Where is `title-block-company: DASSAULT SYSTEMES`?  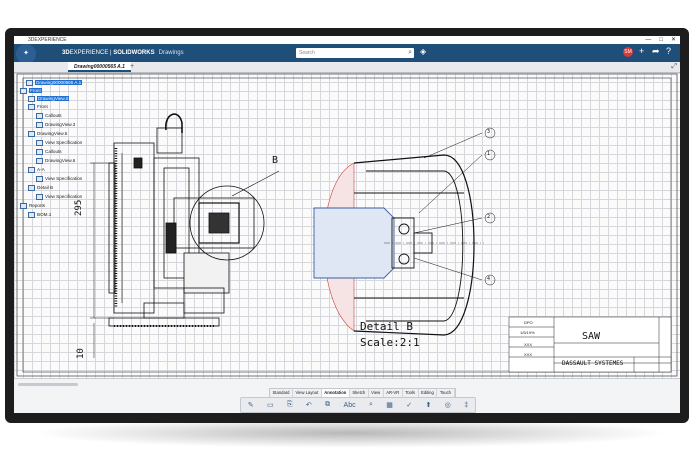 title-block-company: DASSAULT SYSTEMES is located at coordinates (593, 363).